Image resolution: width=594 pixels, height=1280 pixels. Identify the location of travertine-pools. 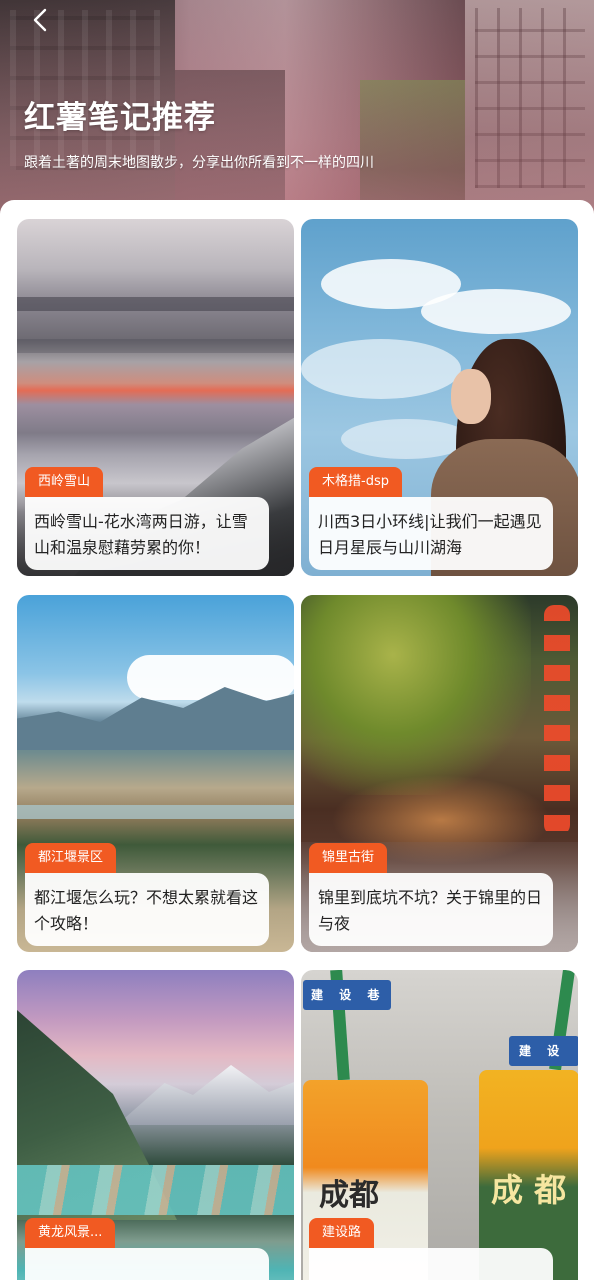
(155, 1190).